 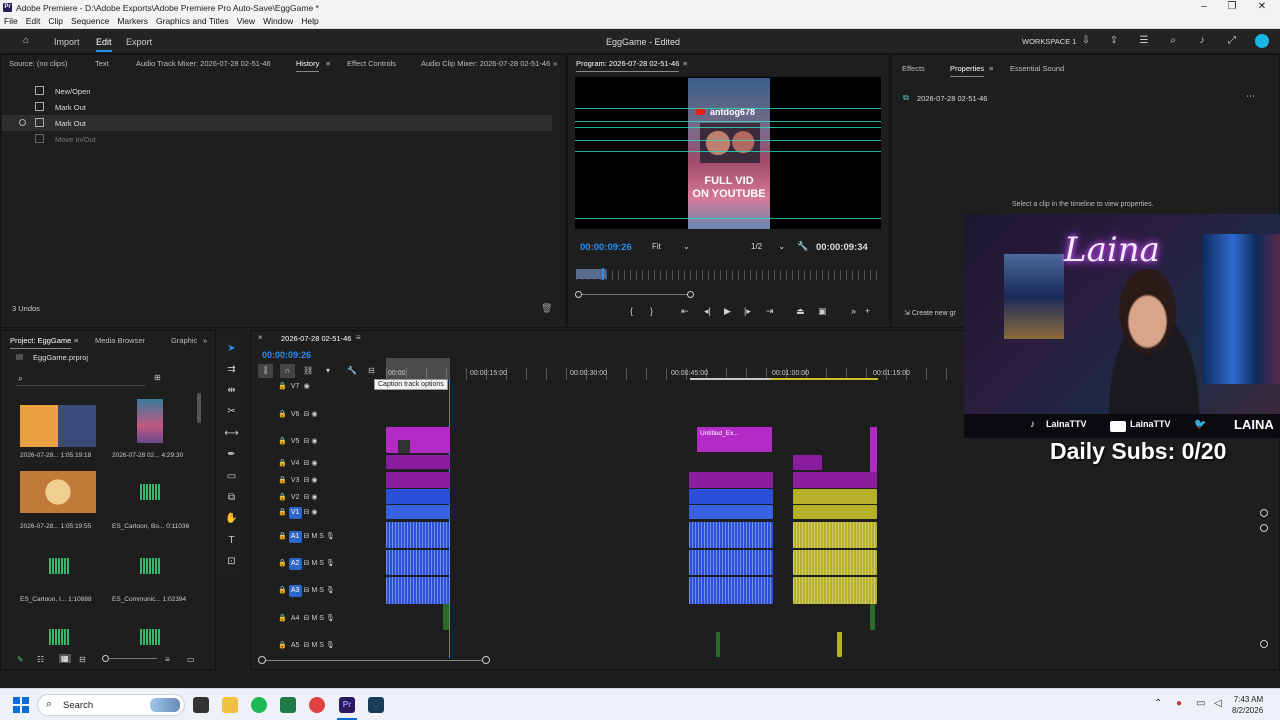 I want to click on caption-track-options-icon: ⊟, so click(x=371, y=370).